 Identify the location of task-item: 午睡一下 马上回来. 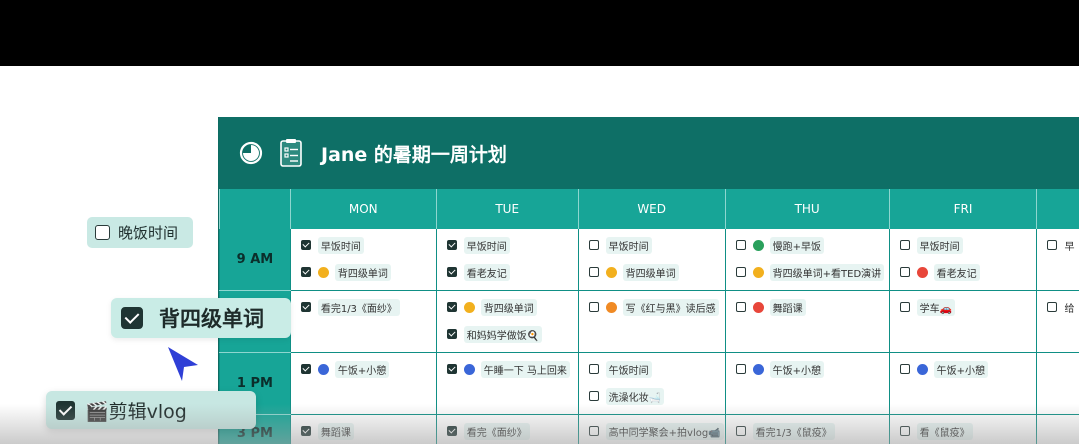
(512, 369).